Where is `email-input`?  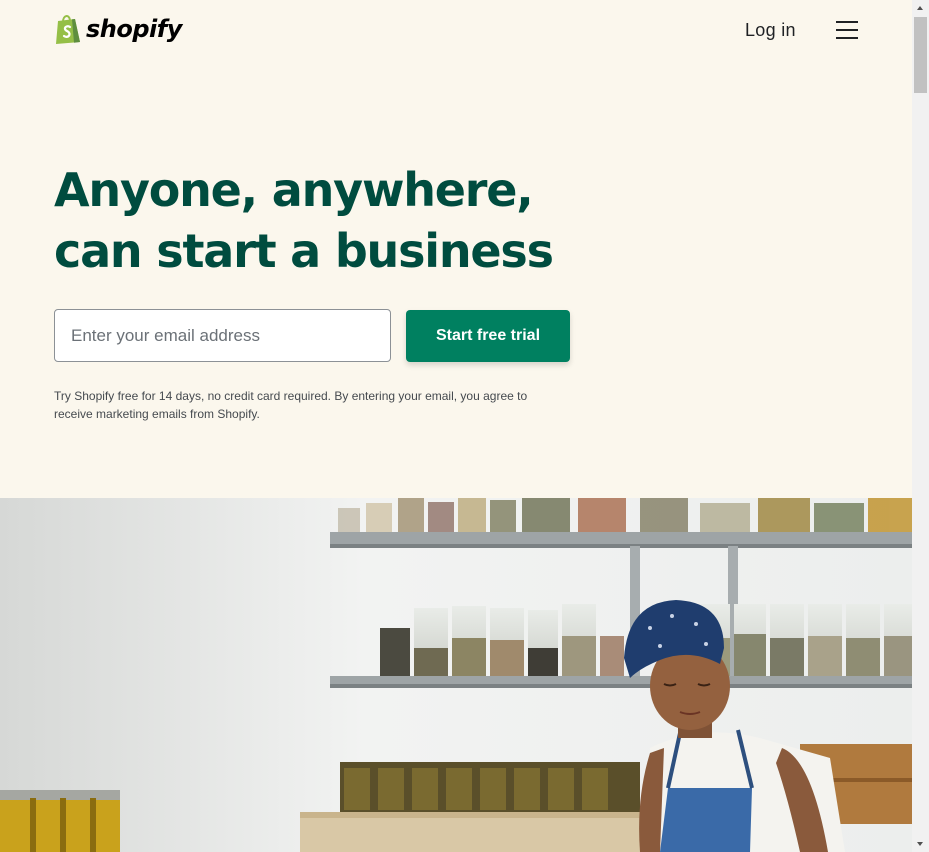
email-input is located at coordinates (222, 335).